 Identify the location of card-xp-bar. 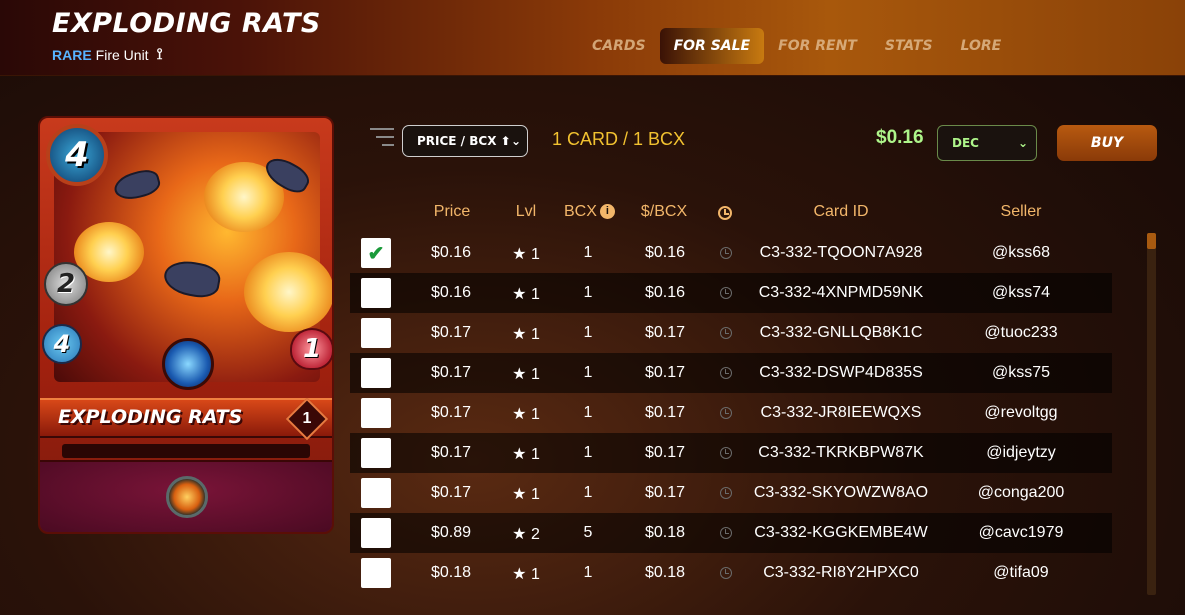
(186, 451).